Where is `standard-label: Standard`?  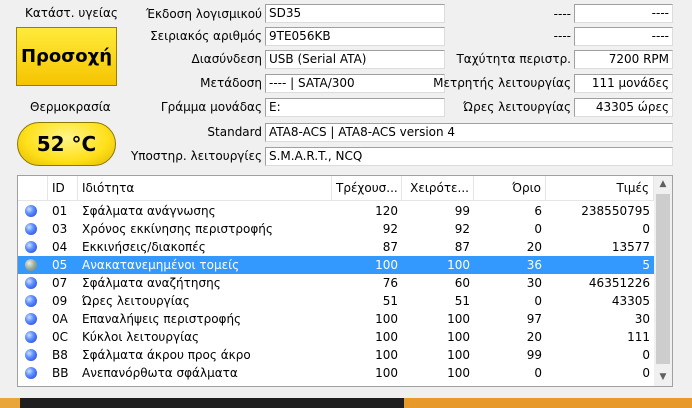
standard-label: Standard is located at coordinates (234, 132).